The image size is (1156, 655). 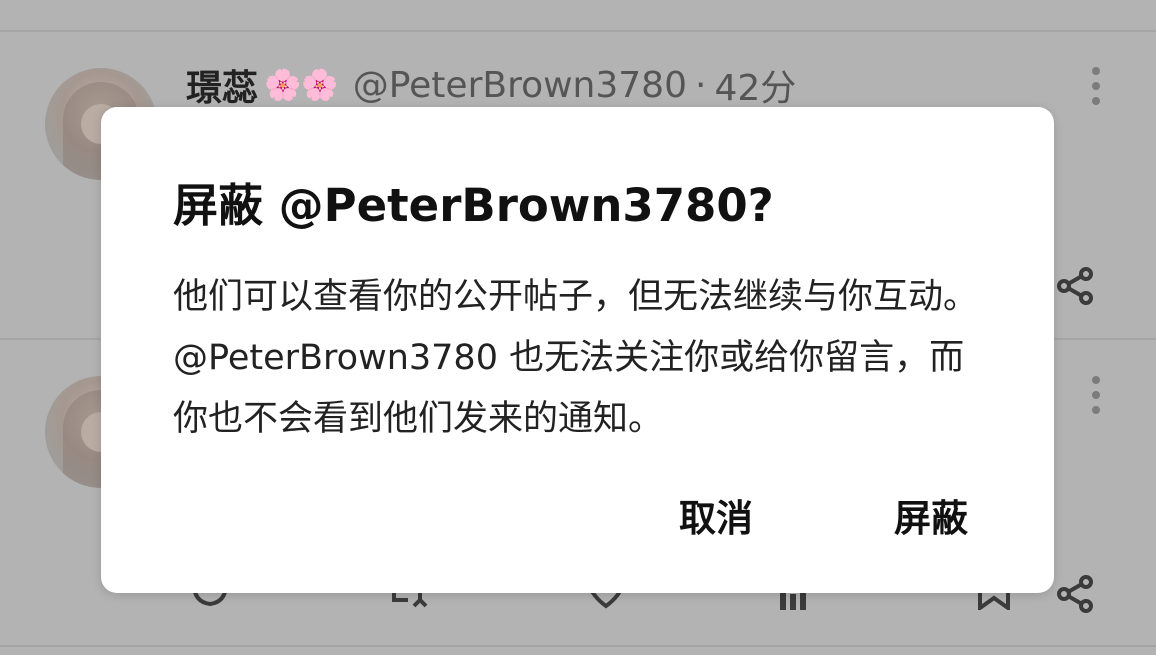 I want to click on cancel-button: 取消, so click(x=716, y=519).